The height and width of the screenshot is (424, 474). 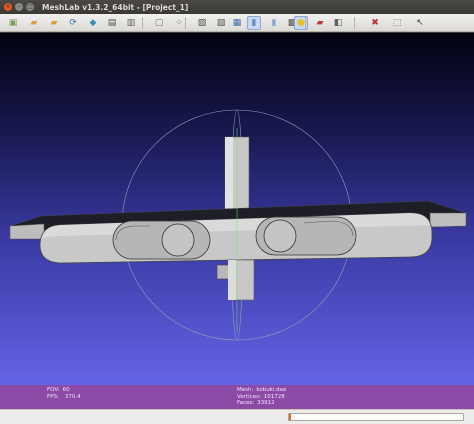 I want to click on color-button: ▰, so click(x=320, y=23).